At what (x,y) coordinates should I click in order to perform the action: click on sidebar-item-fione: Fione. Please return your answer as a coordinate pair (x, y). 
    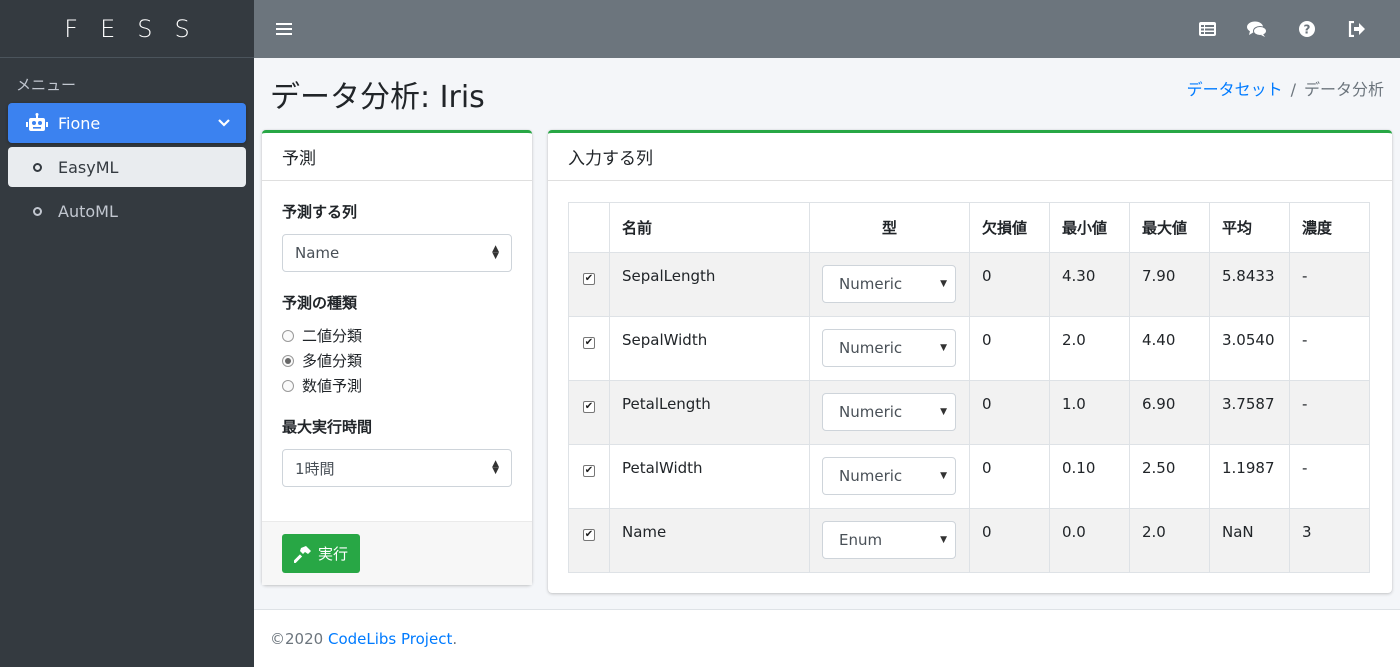
    Looking at the image, I should click on (127, 123).